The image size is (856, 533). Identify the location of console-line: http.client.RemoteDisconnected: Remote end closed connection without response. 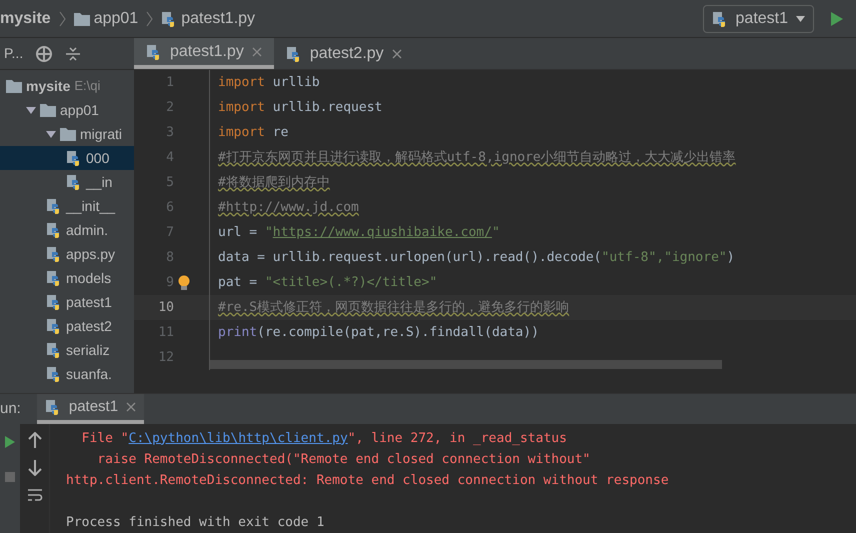
(367, 481).